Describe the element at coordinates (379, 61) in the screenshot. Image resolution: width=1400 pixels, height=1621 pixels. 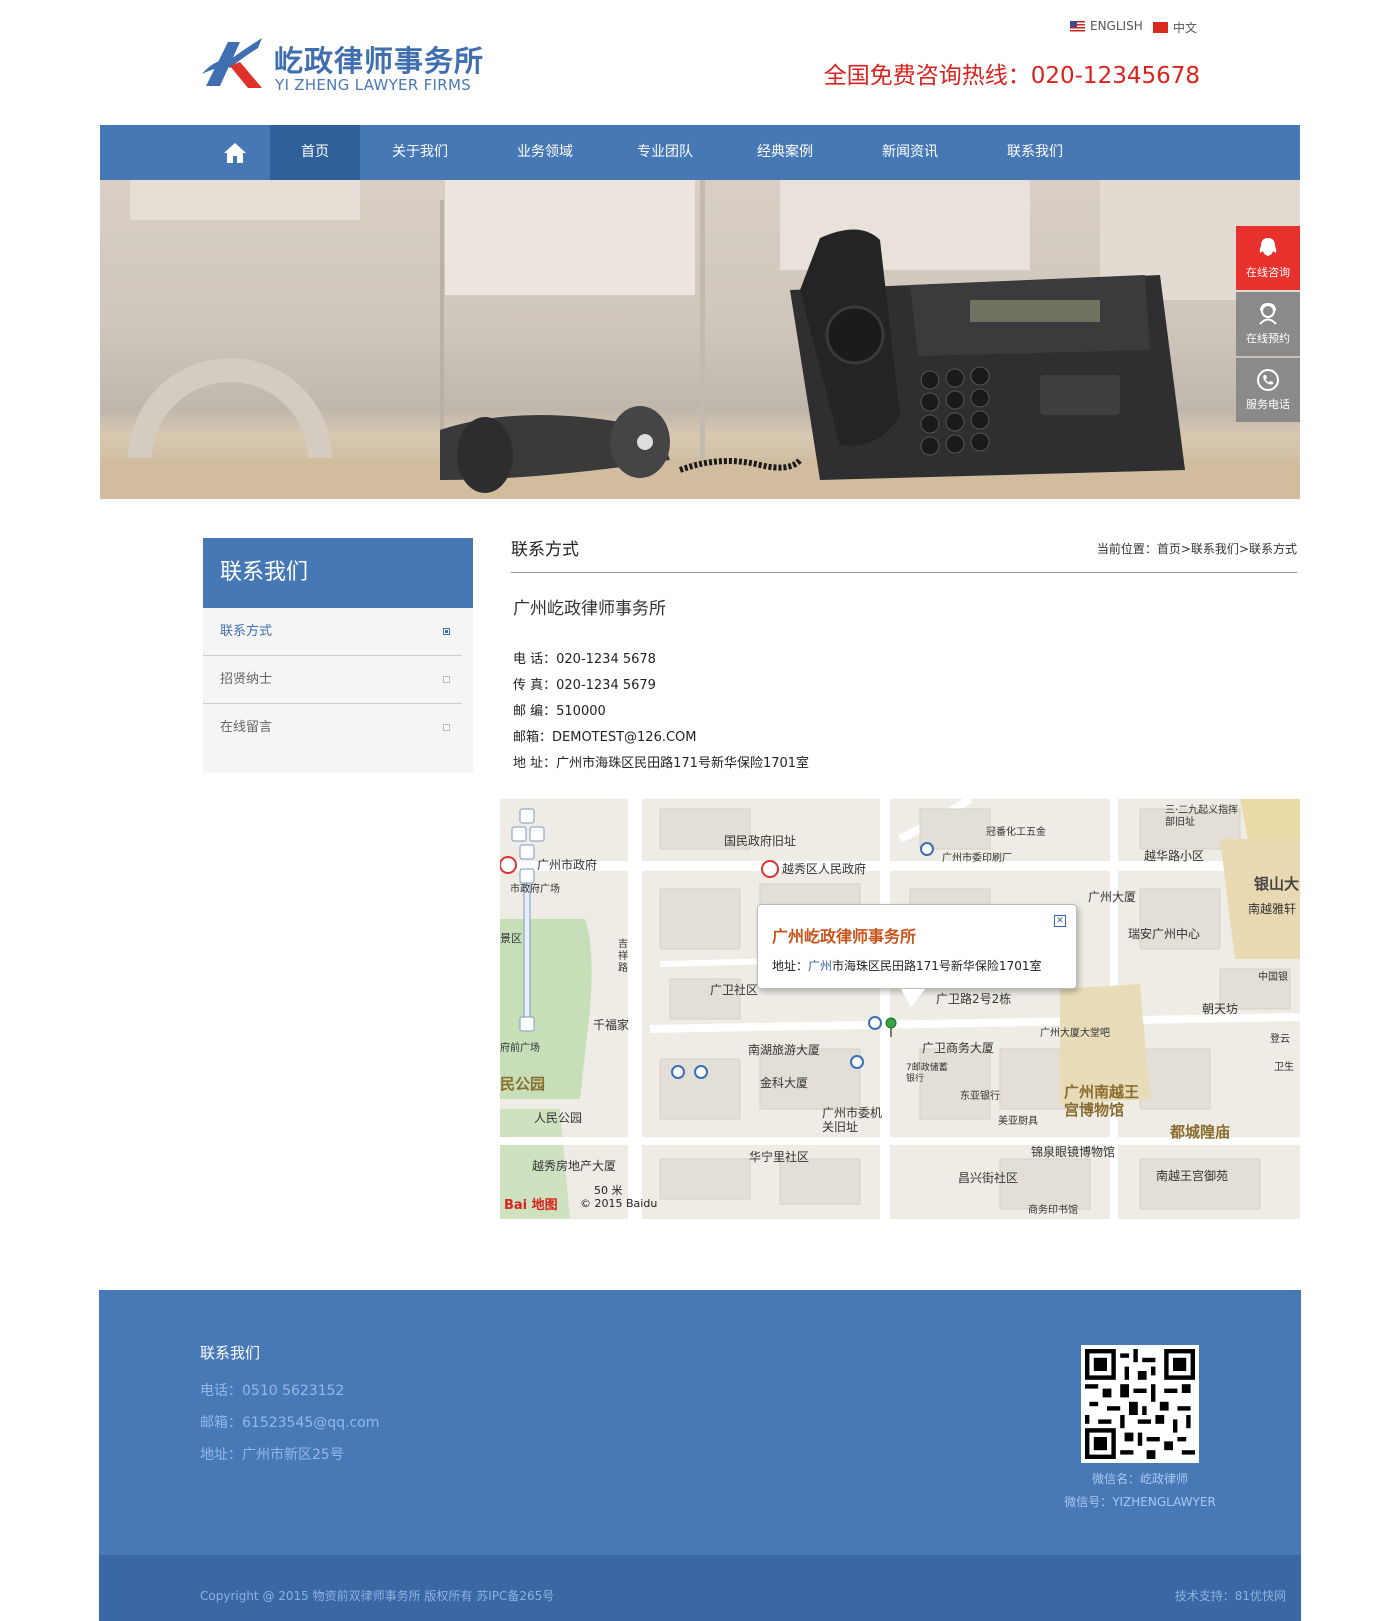
I see `logo-chinese-name: 屹政律师事务所` at that location.